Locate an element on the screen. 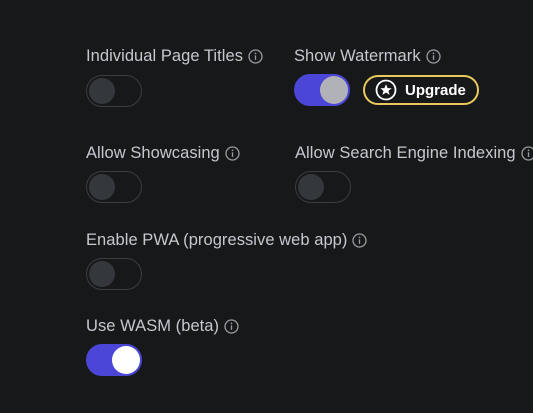 Image resolution: width=533 pixels, height=413 pixels. setting-watermark: Show Watermark Upgrade is located at coordinates (386, 76).